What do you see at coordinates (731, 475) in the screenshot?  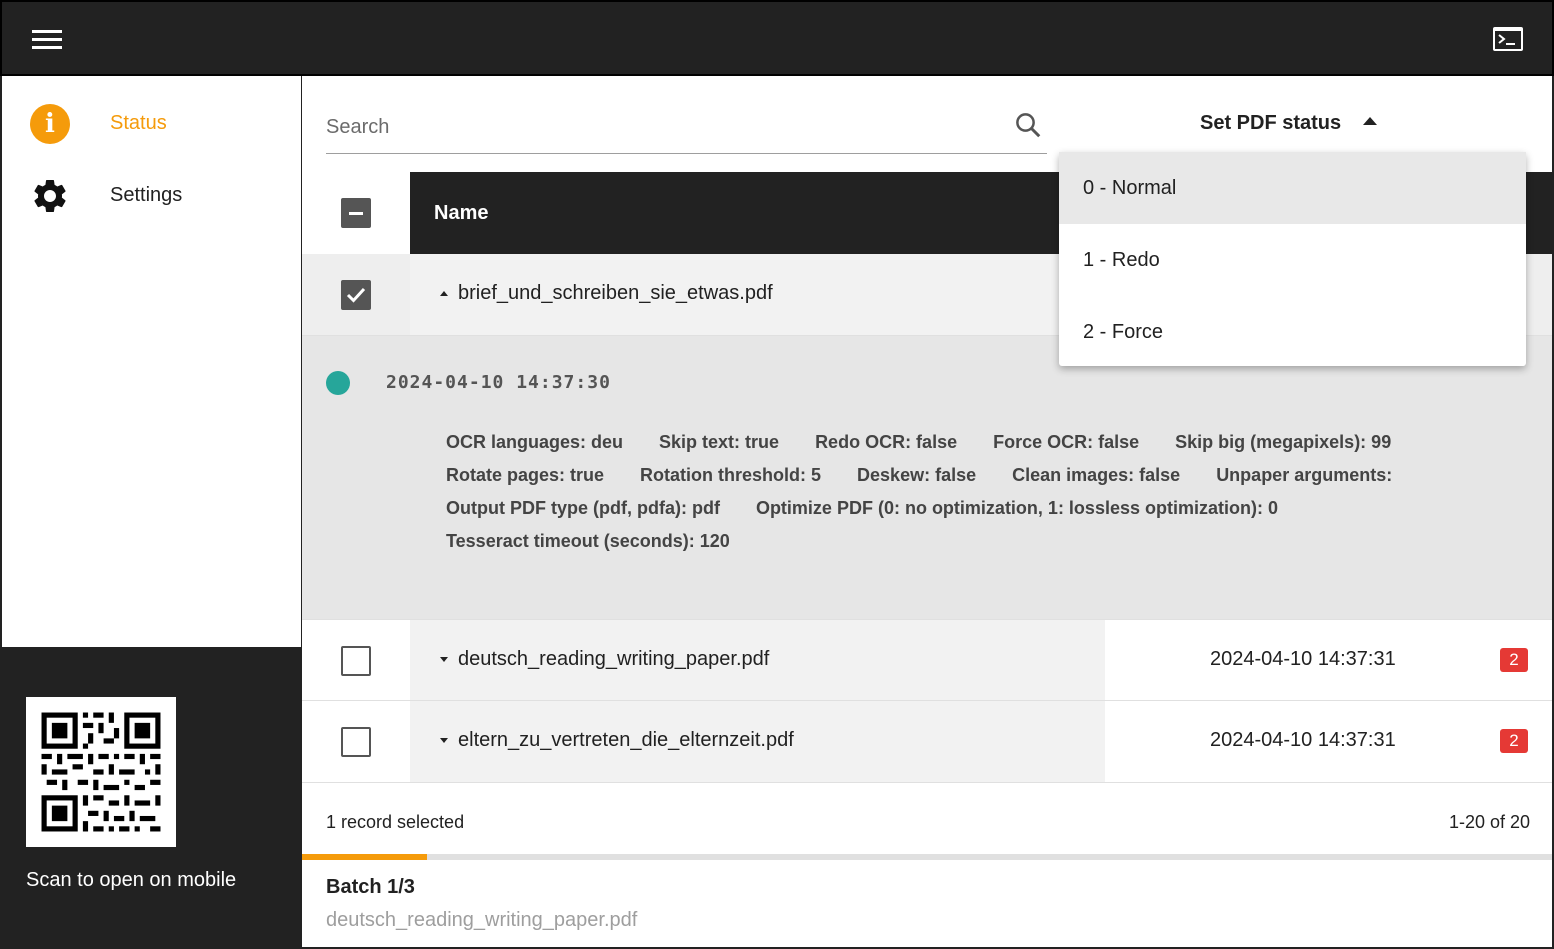 I see `param: Rotation threshold: 5` at bounding box center [731, 475].